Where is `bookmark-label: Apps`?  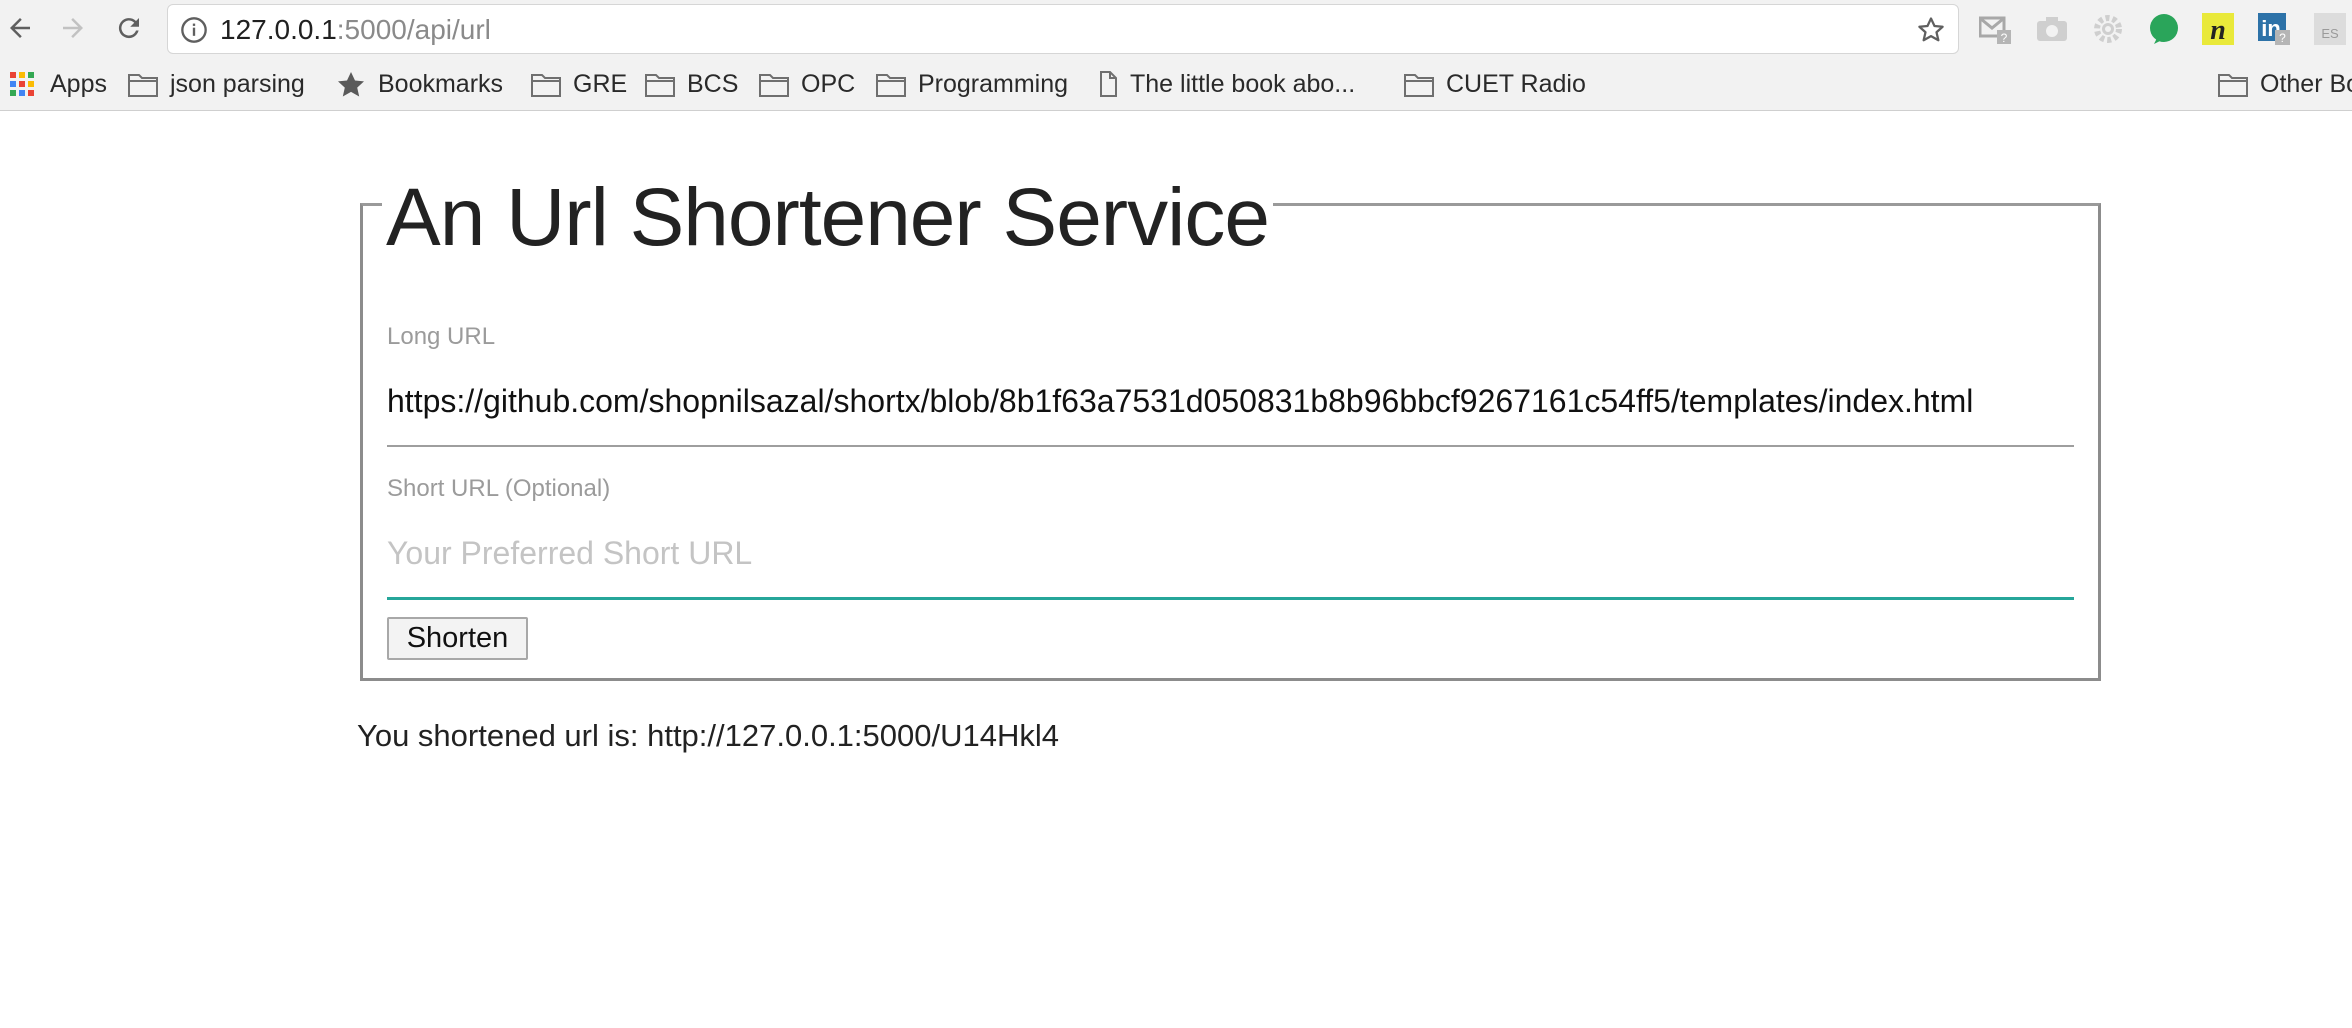
bookmark-label: Apps is located at coordinates (78, 83).